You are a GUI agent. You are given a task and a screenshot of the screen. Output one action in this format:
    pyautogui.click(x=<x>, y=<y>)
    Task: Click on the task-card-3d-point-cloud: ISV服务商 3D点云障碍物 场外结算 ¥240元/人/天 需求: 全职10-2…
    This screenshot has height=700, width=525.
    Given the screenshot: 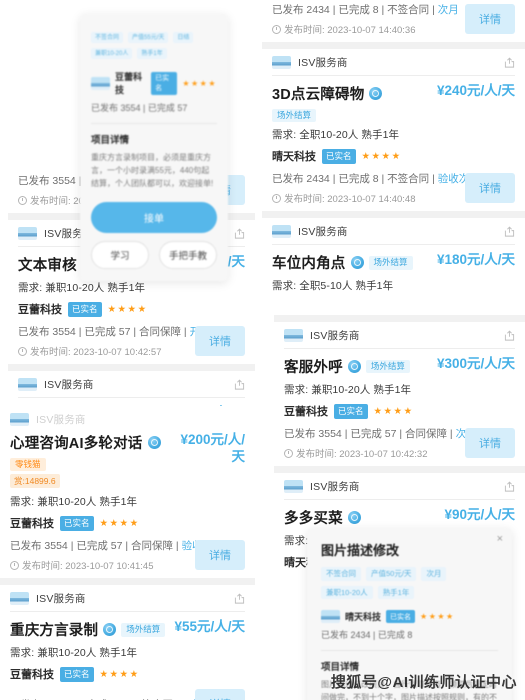 What is the action you would take?
    pyautogui.click(x=393, y=130)
    